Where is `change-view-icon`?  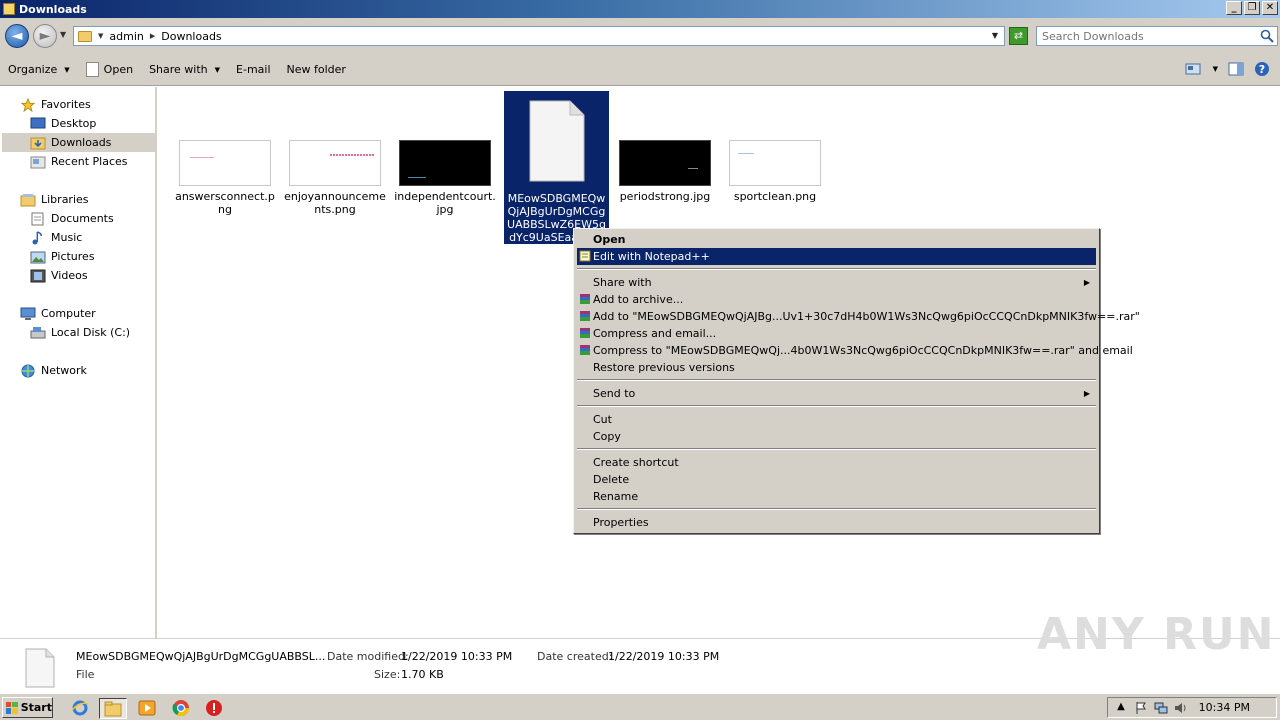
change-view-icon is located at coordinates (1193, 69).